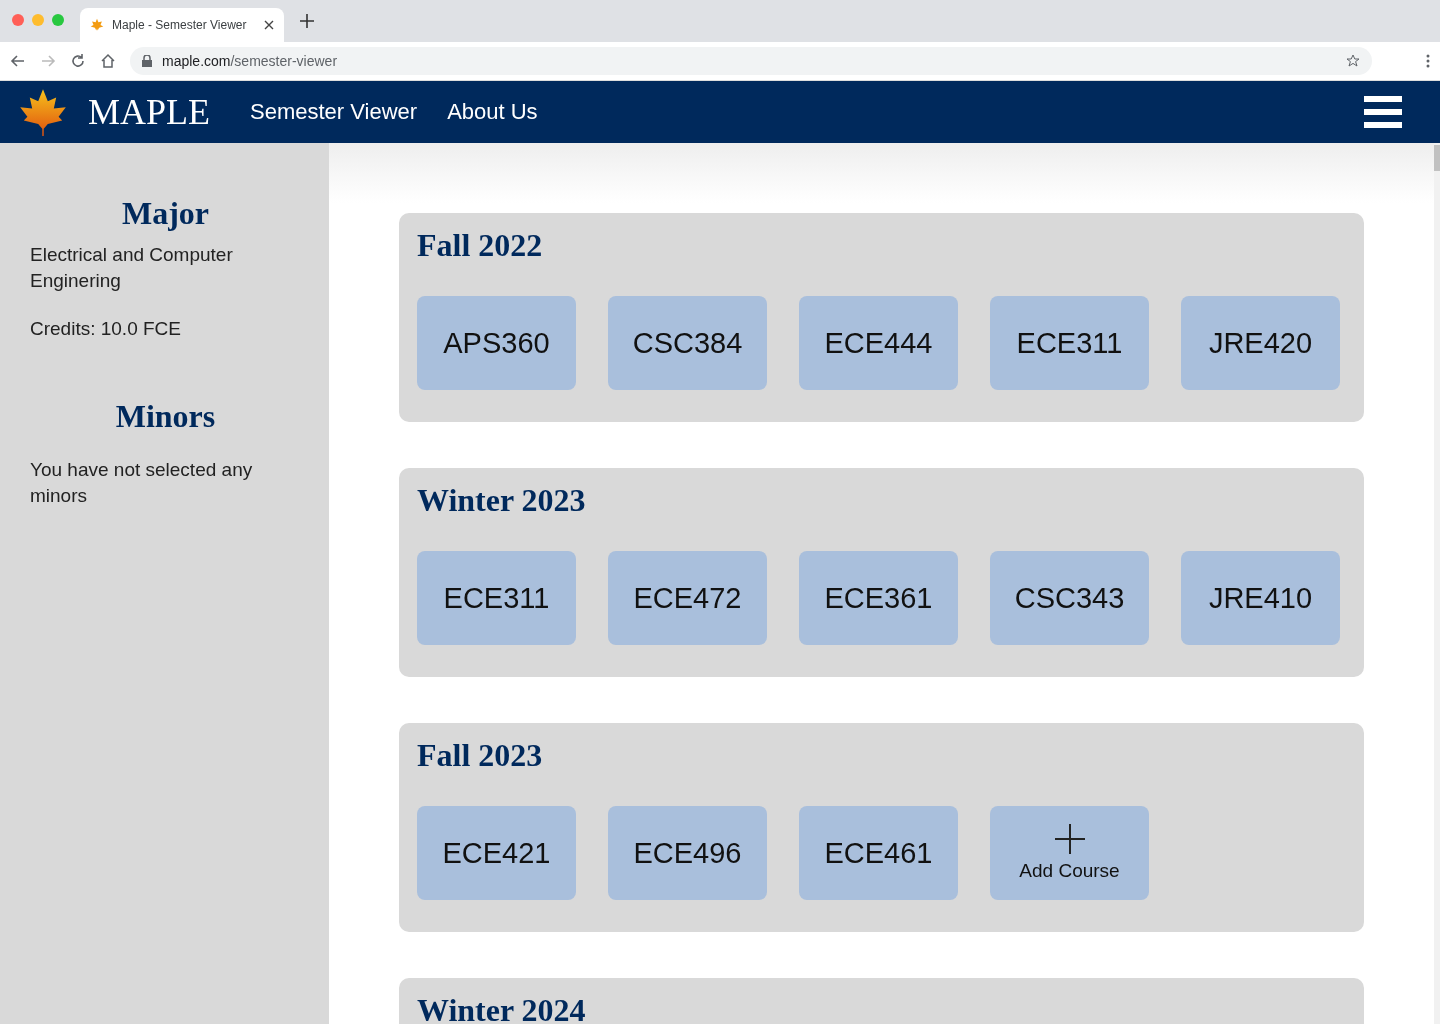 The width and height of the screenshot is (1440, 1024). What do you see at coordinates (147, 61) in the screenshot?
I see `lock-icon` at bounding box center [147, 61].